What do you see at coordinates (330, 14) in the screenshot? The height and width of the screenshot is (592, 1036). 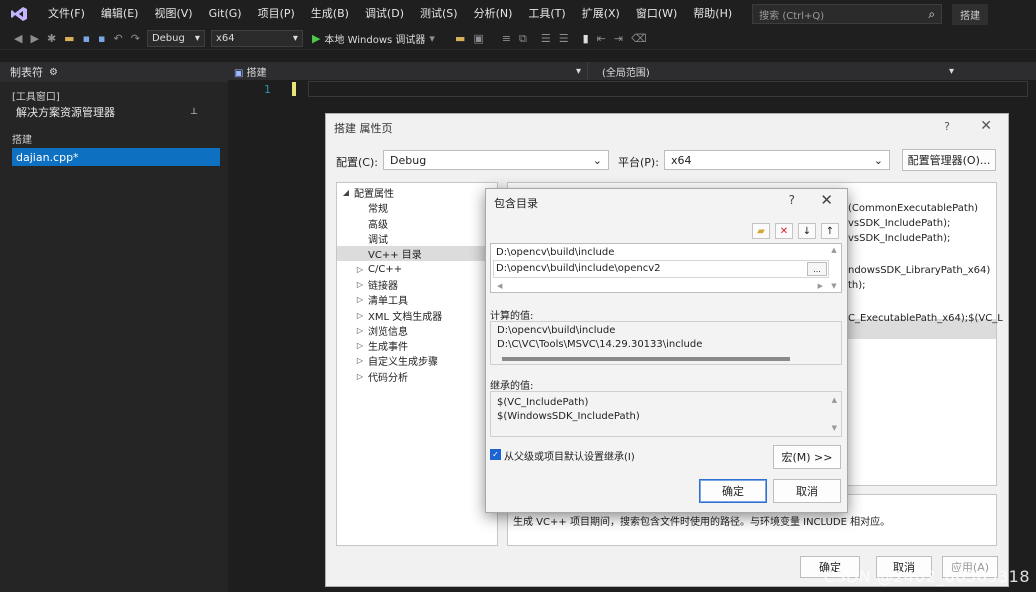 I see `menu-item: 生成(B)` at bounding box center [330, 14].